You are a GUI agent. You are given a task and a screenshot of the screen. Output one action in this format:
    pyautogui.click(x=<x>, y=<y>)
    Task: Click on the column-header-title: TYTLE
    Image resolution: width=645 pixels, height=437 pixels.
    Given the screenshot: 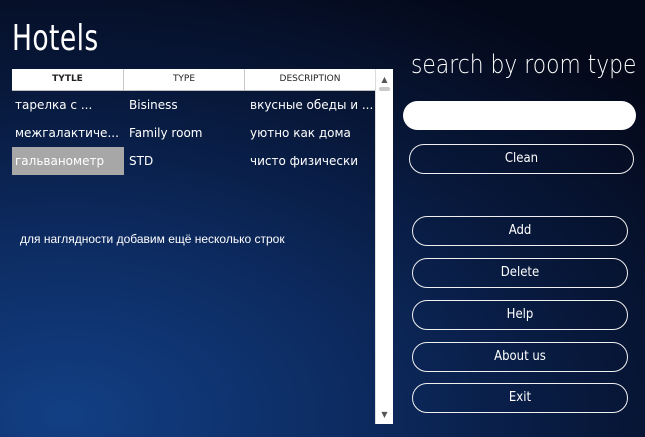 What is the action you would take?
    pyautogui.click(x=68, y=79)
    